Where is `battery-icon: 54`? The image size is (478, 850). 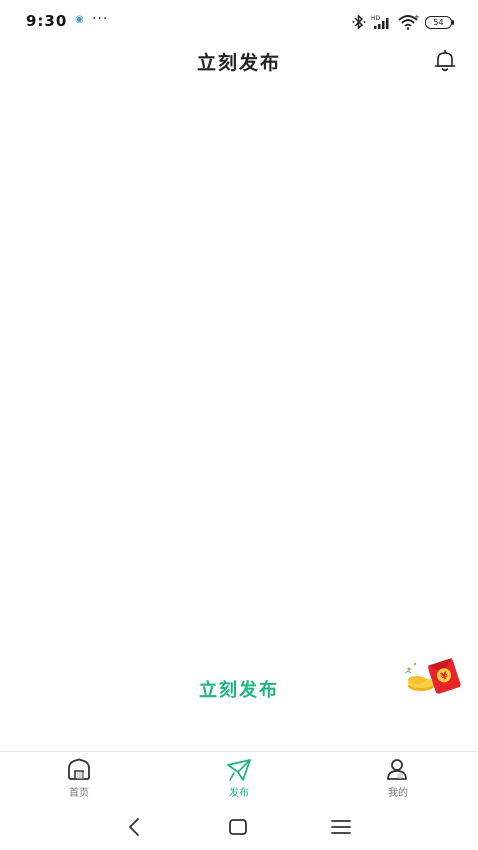
battery-icon: 54 is located at coordinates (439, 22).